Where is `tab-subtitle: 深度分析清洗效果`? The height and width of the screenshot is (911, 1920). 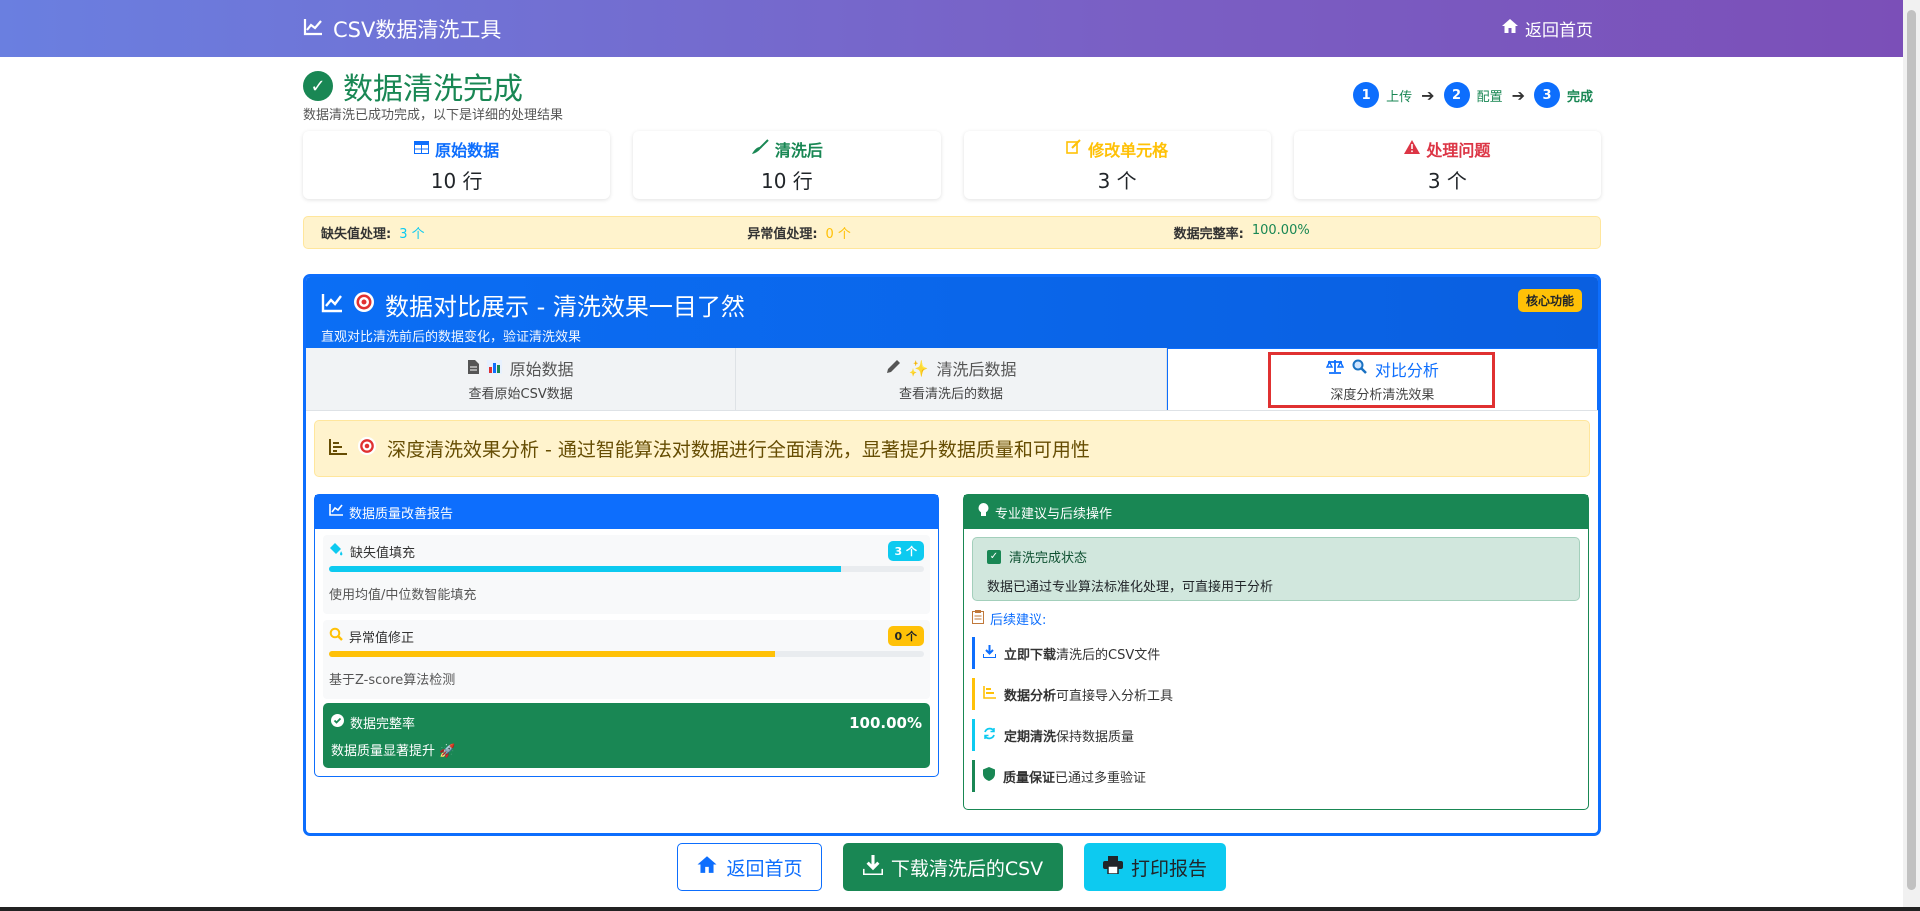 tab-subtitle: 深度分析清洗效果 is located at coordinates (1382, 395).